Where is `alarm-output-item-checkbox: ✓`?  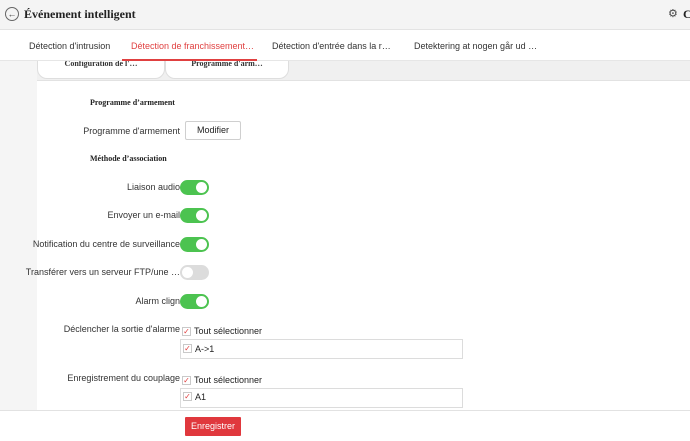 alarm-output-item-checkbox: ✓ is located at coordinates (187, 348).